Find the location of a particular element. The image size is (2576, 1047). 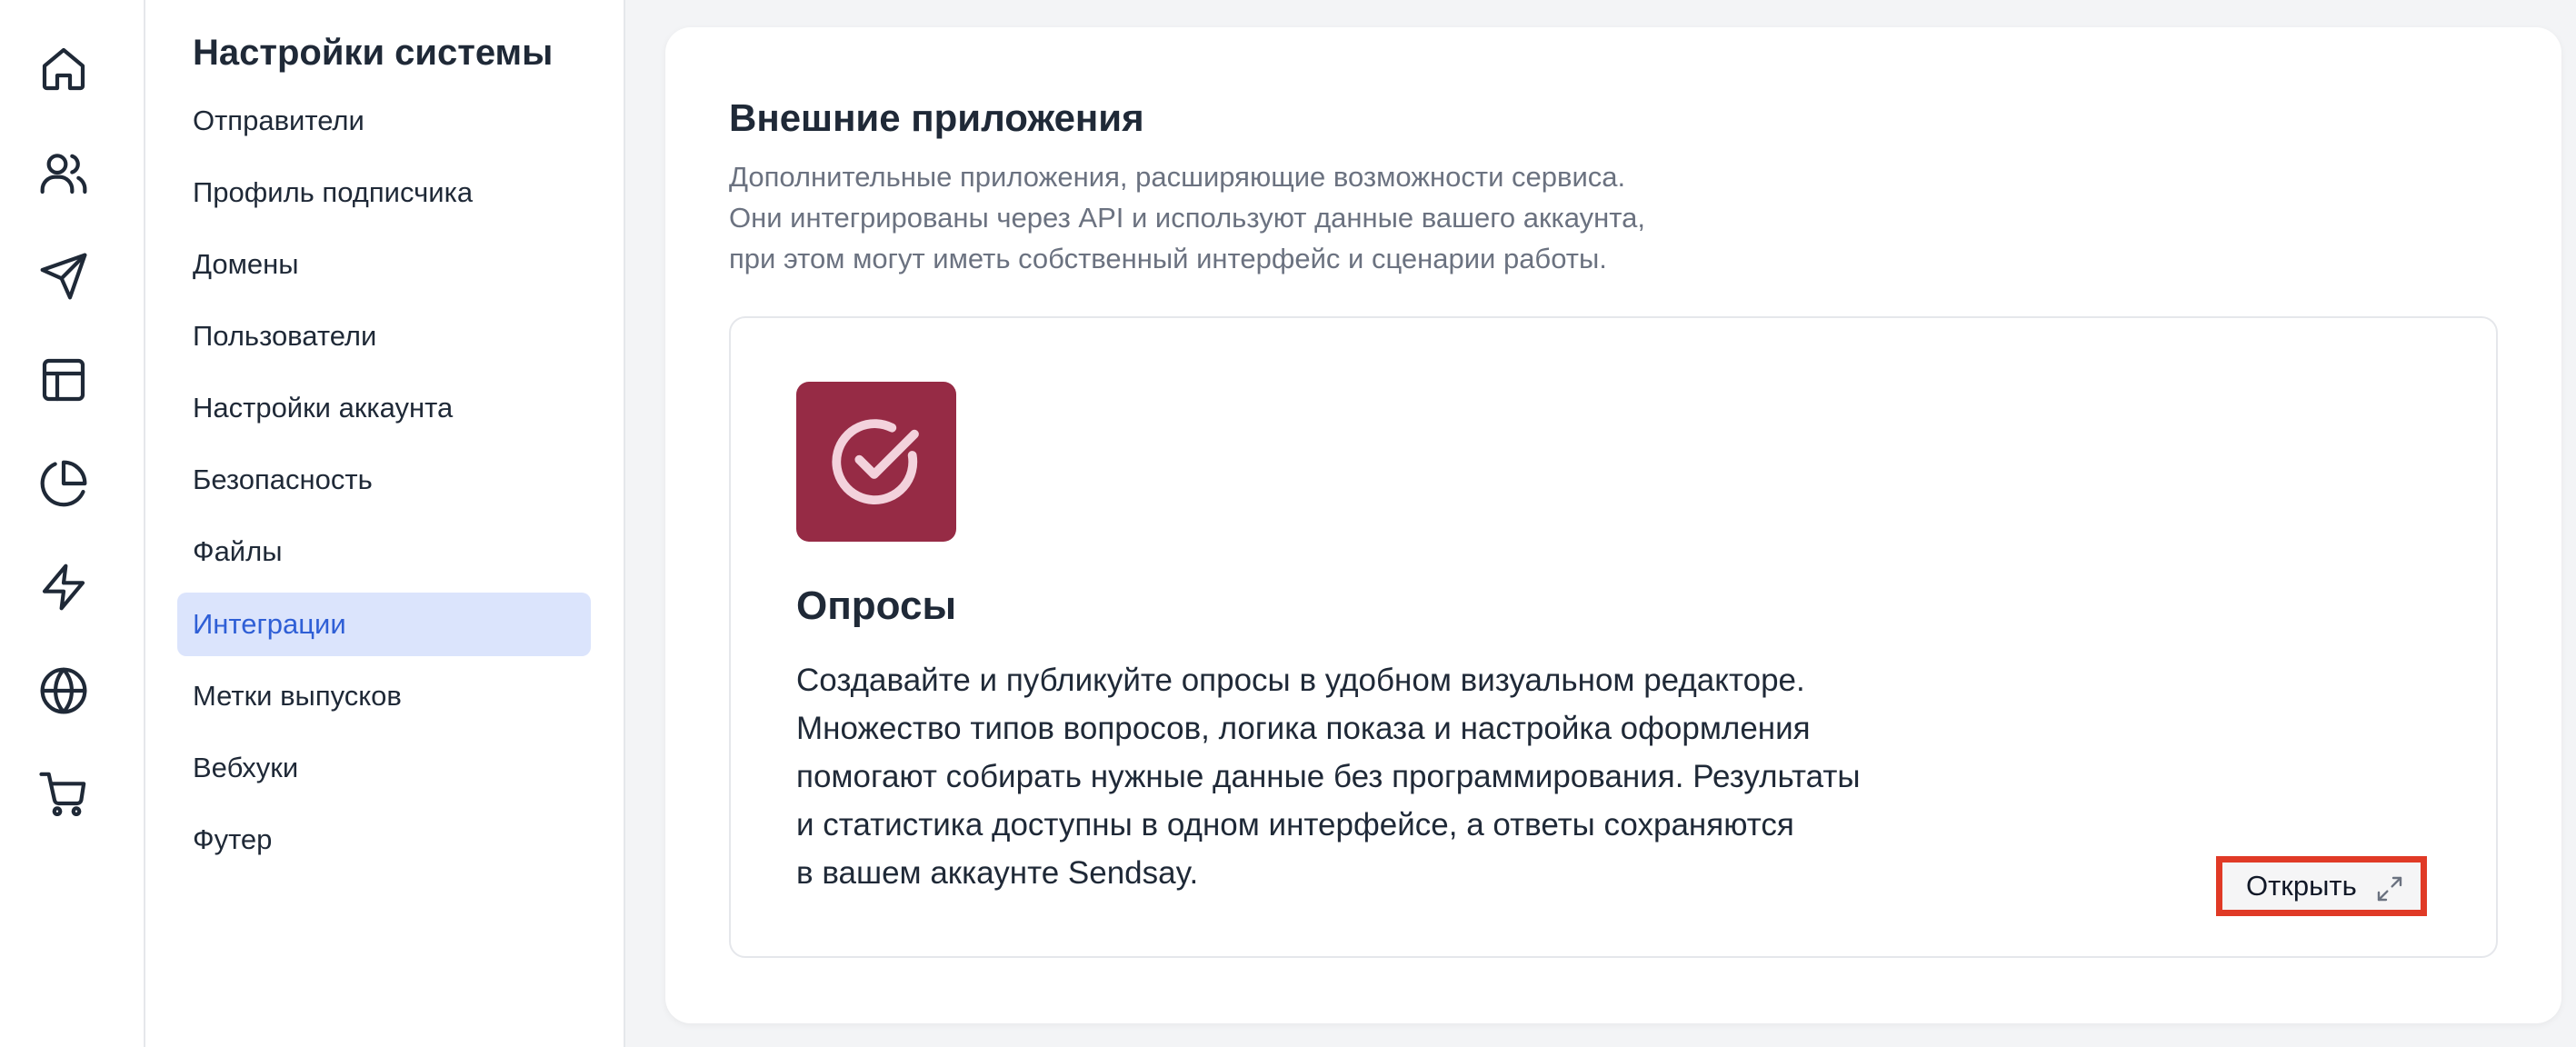

app-logo is located at coordinates (876, 462).